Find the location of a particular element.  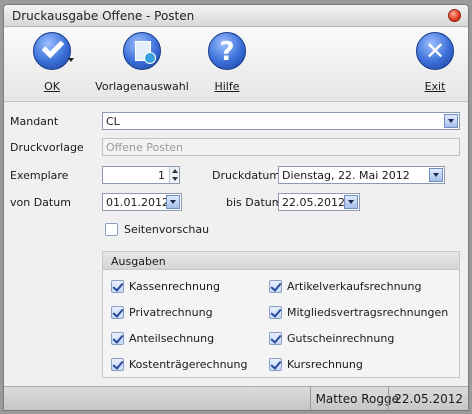

von-datum-field: 01.01.2012 is located at coordinates (142, 202).